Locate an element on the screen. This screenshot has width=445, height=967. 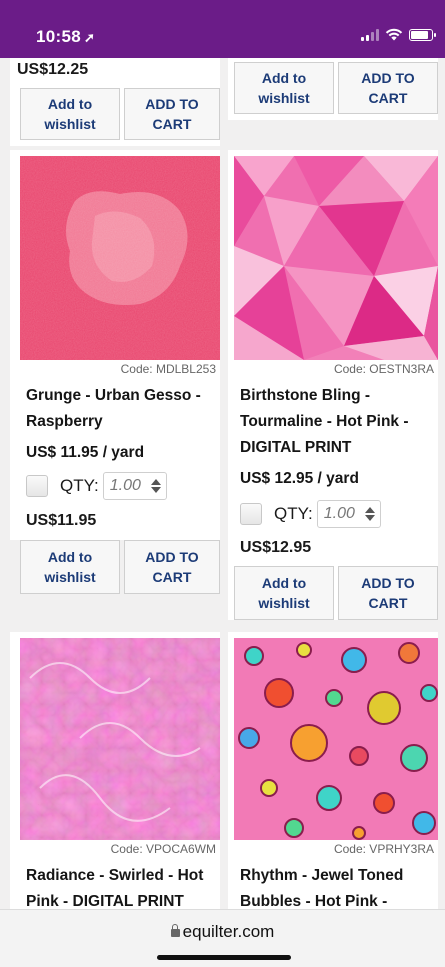
total-price: US$12.95 is located at coordinates (276, 547).